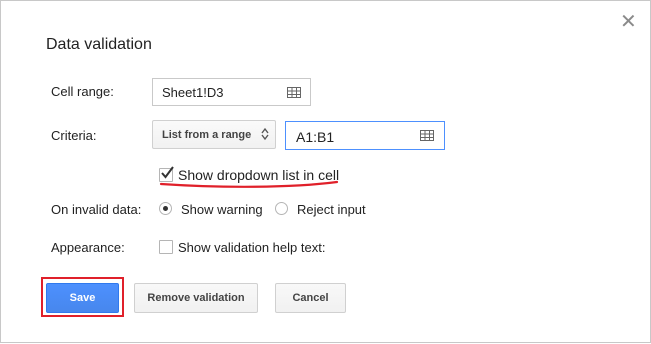 This screenshot has width=651, height=344. Describe the element at coordinates (82, 91) in the screenshot. I see `cell-range-label: Cell range:` at that location.